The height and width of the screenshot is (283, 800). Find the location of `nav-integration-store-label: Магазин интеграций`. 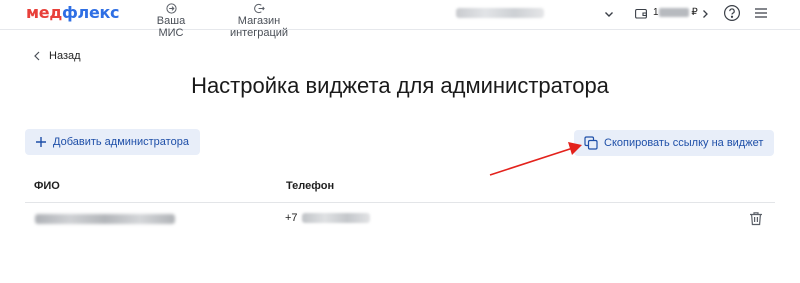

nav-integration-store-label: Магазин интеграций is located at coordinates (259, 27).